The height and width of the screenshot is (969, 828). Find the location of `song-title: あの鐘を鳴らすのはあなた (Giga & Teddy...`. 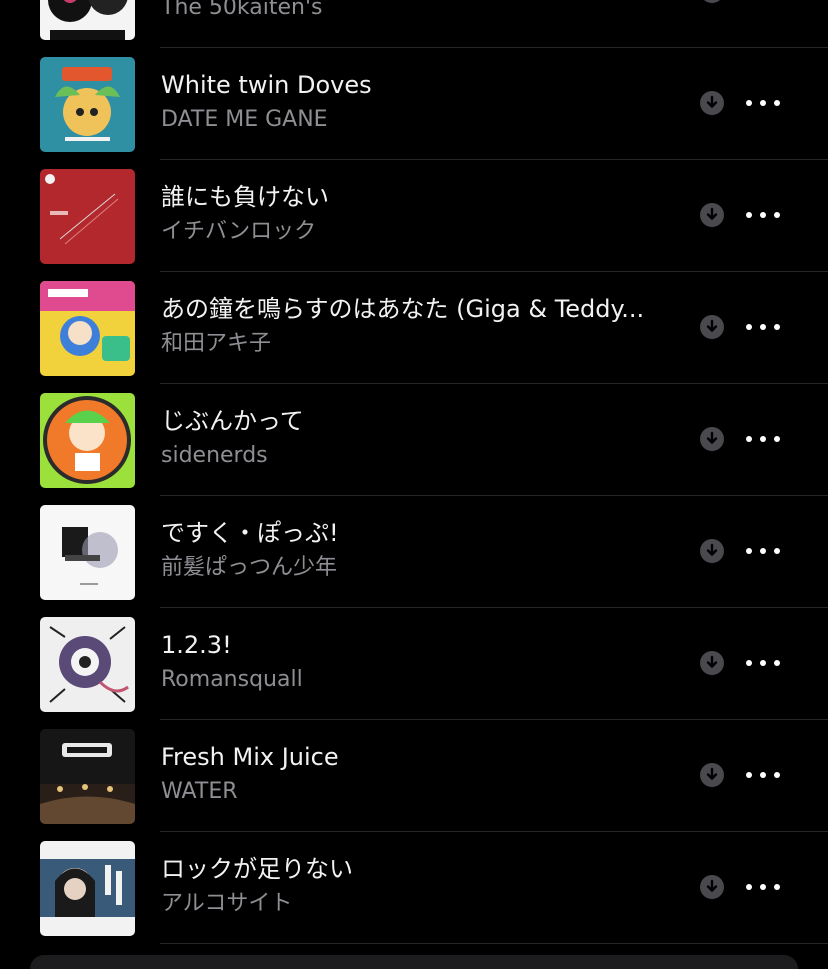

song-title: あの鐘を鳴らすのはあなた (Giga & Teddy... is located at coordinates (403, 309).